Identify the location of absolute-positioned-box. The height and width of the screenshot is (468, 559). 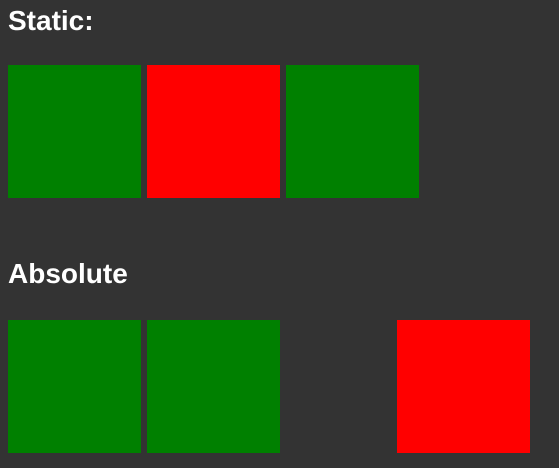
(463, 386).